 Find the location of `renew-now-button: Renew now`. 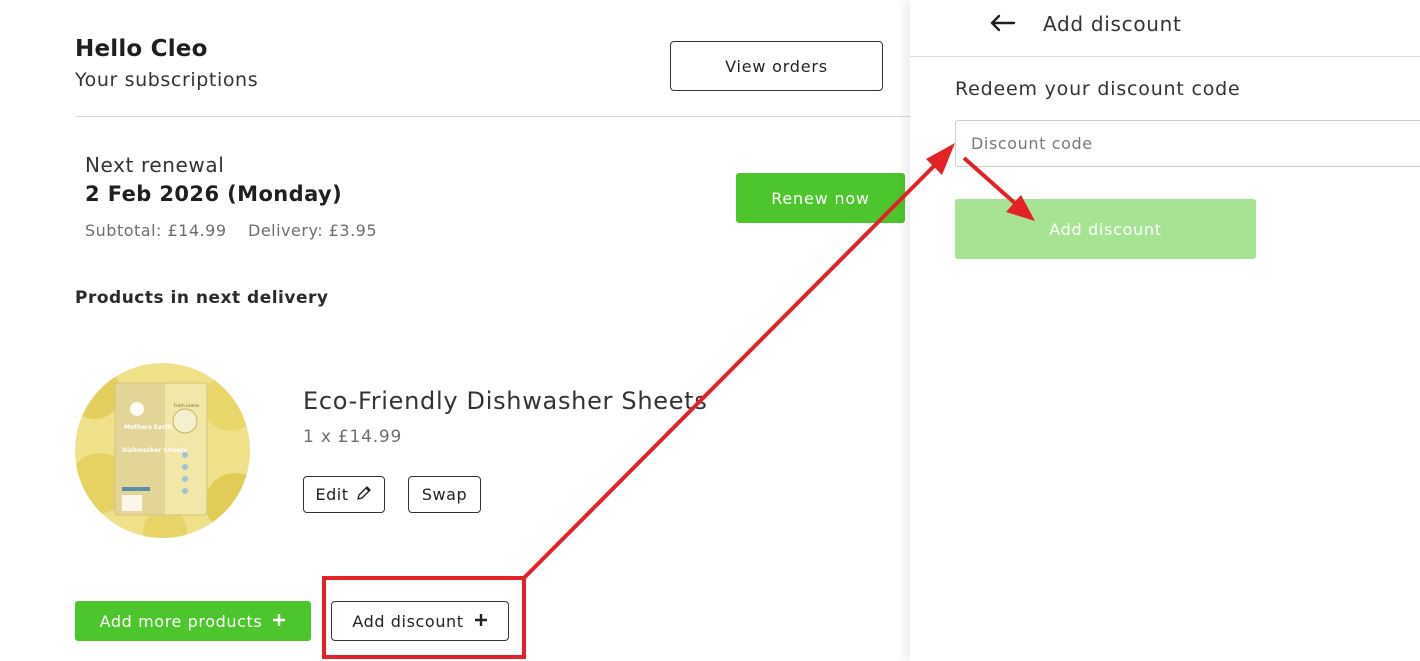

renew-now-button: Renew now is located at coordinates (820, 198).